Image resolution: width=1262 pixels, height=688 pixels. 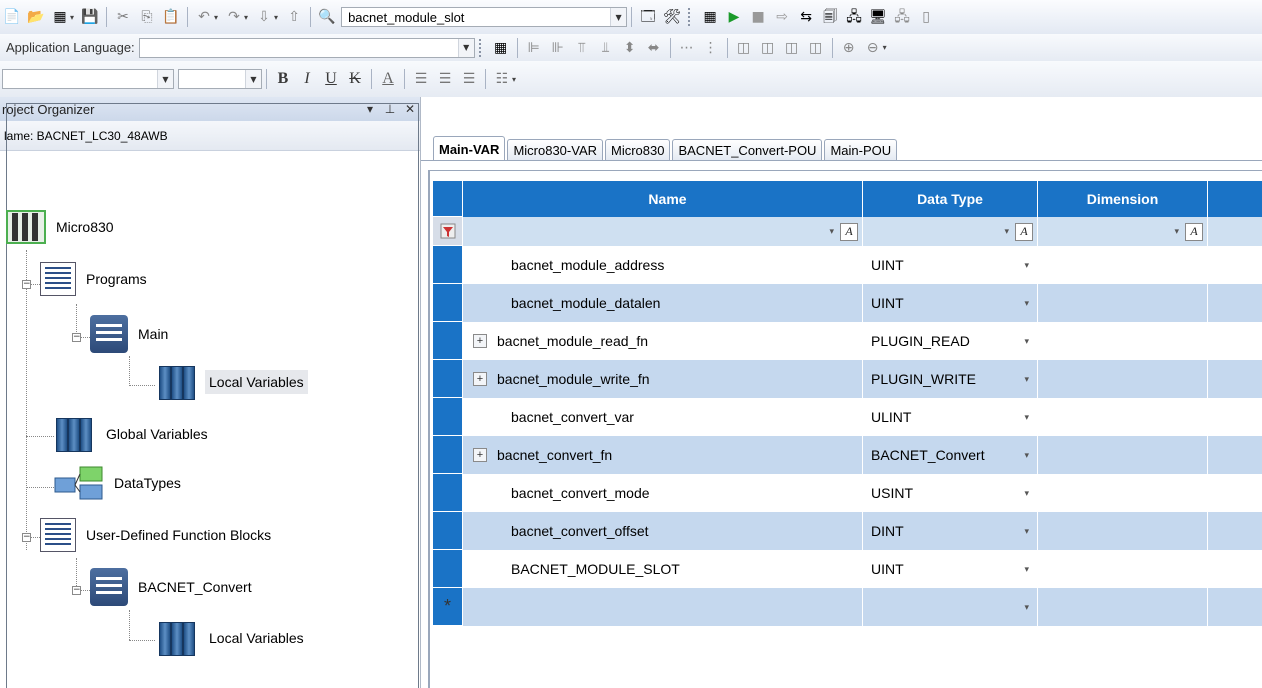 What do you see at coordinates (204, 17) in the screenshot?
I see `undo-icon: ↶` at bounding box center [204, 17].